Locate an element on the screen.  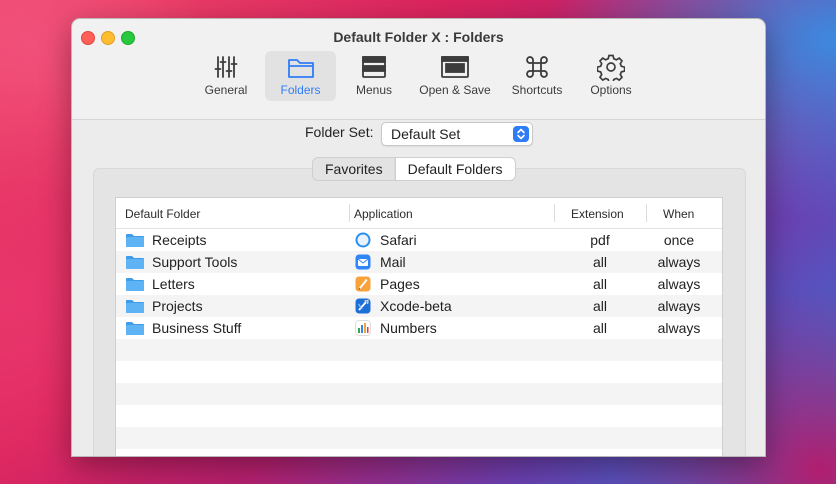
table-row: Letters Pages all always is located at coordinates (419, 284).